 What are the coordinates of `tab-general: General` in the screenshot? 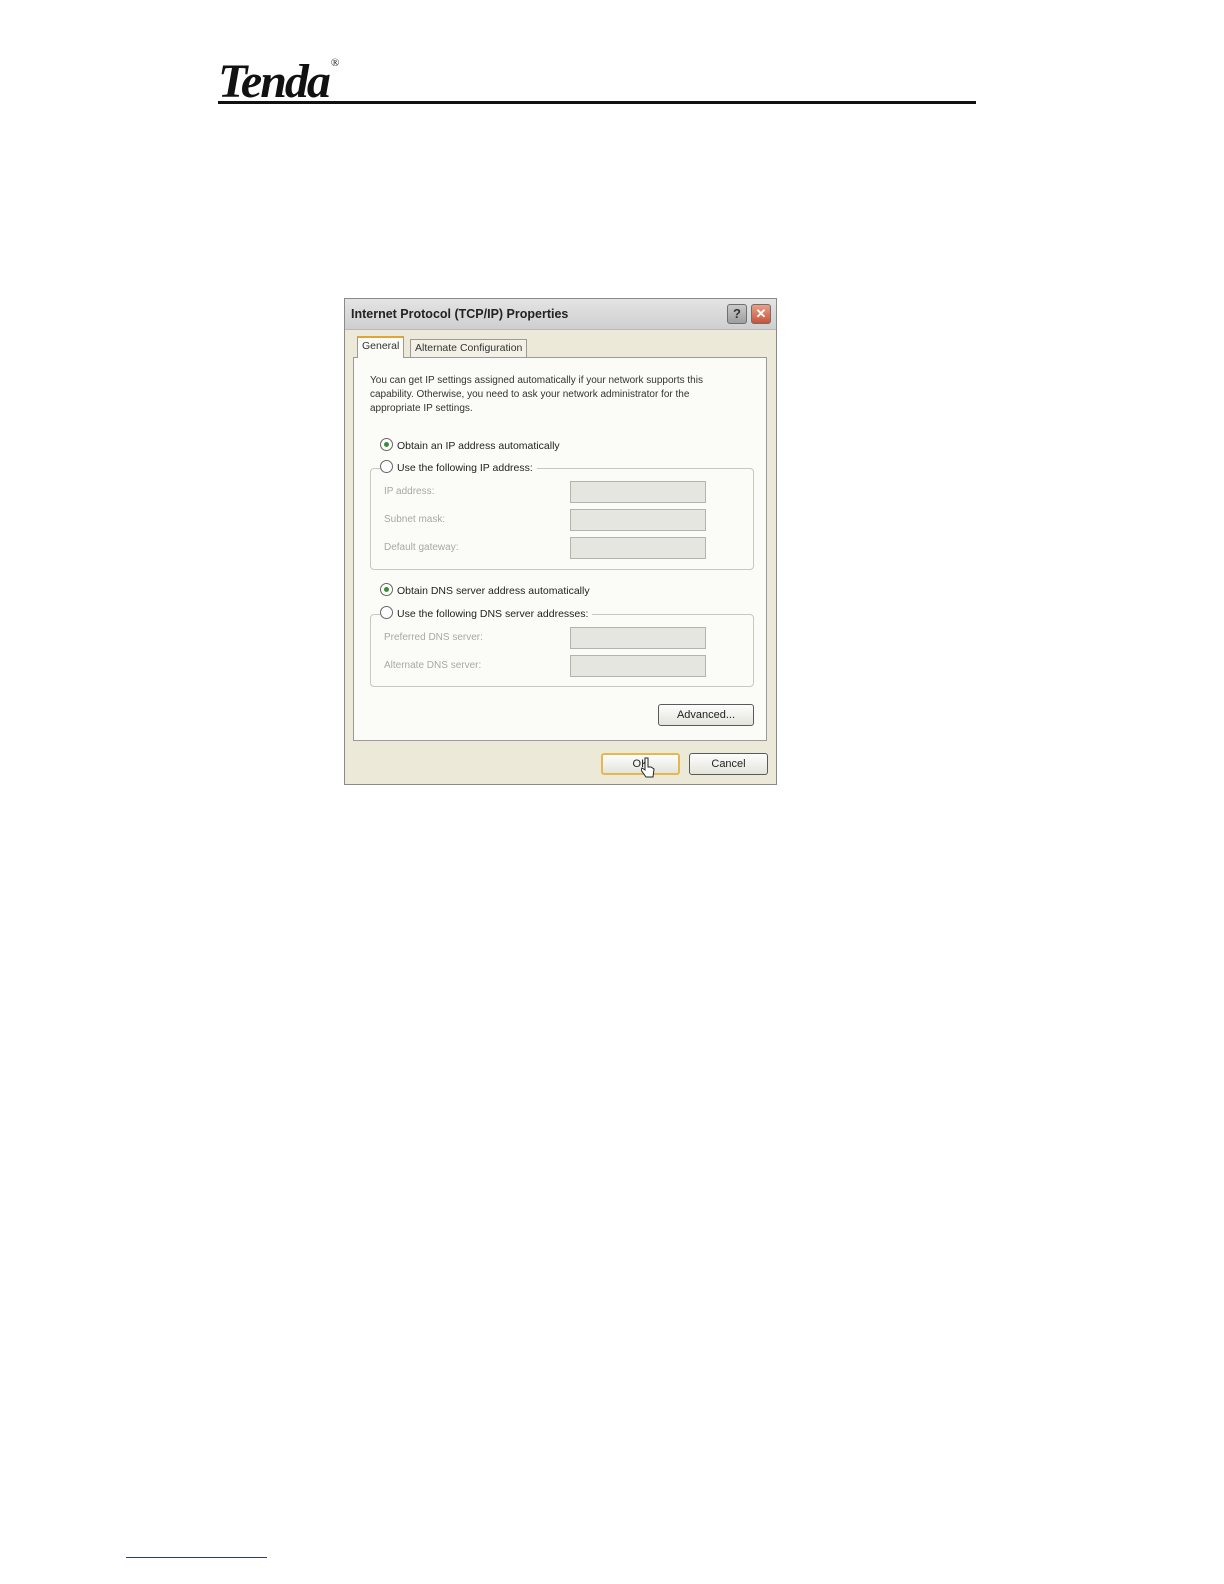 It's located at (381, 347).